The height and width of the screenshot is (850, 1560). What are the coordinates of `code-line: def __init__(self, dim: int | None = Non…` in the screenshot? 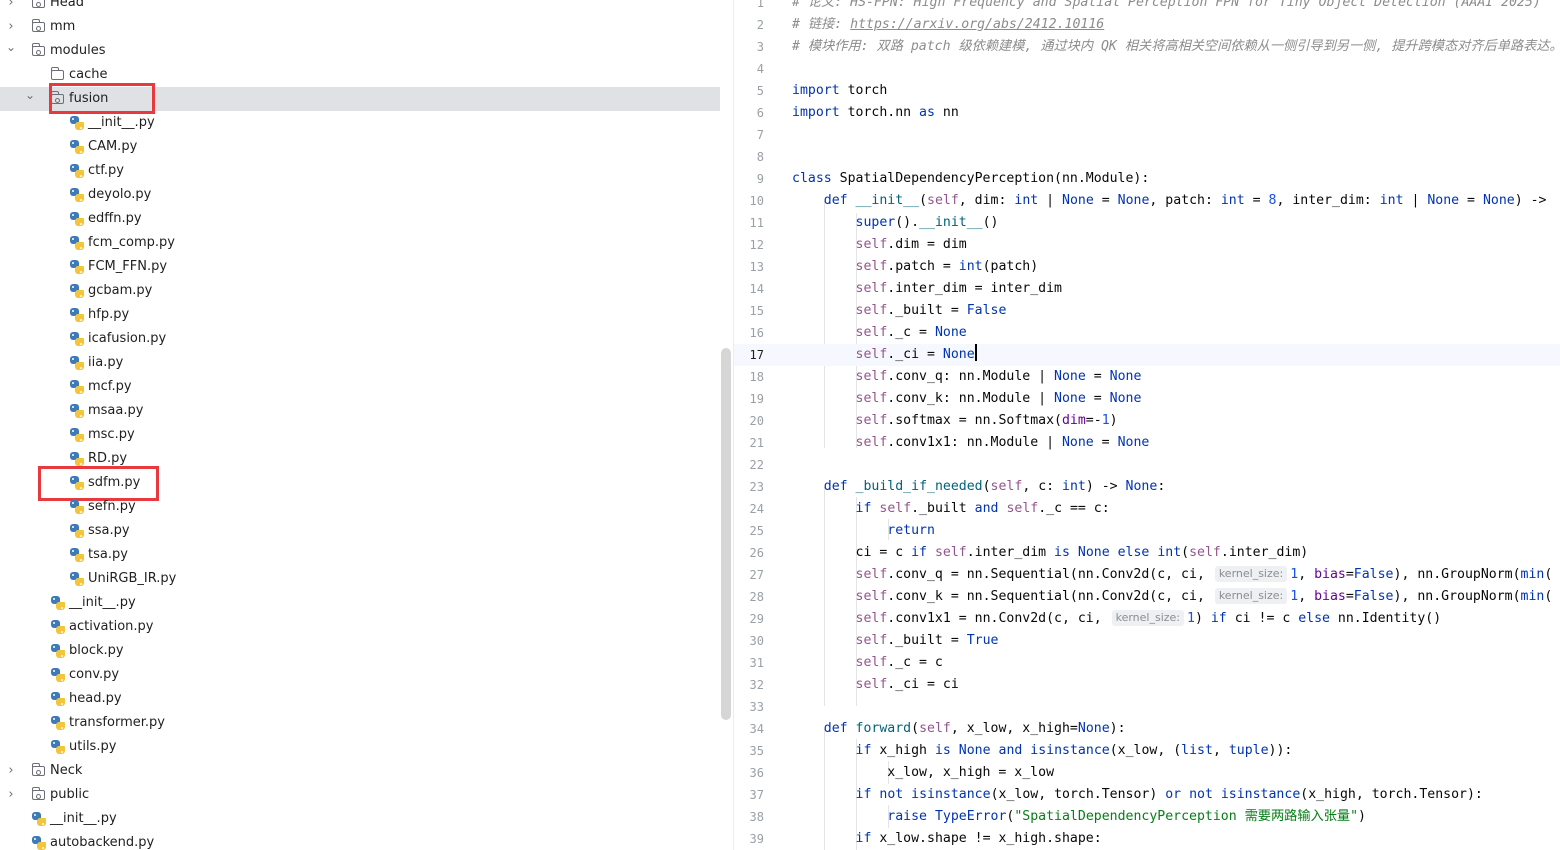 It's located at (1169, 201).